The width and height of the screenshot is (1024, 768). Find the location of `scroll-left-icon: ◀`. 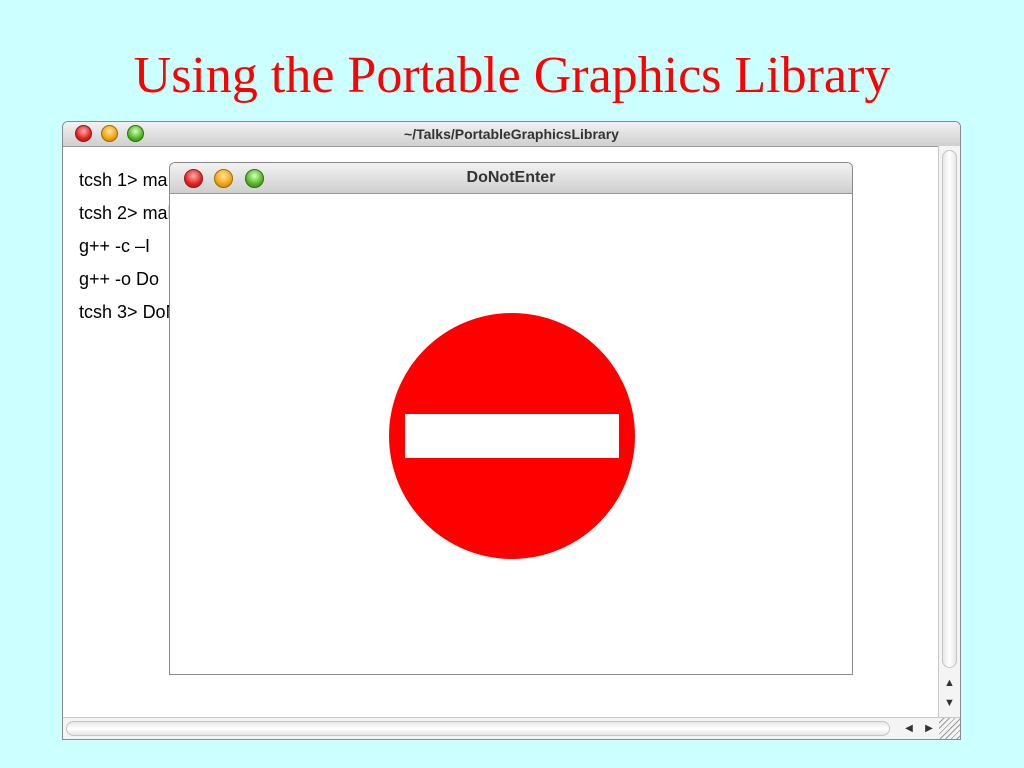

scroll-left-icon: ◀ is located at coordinates (909, 728).